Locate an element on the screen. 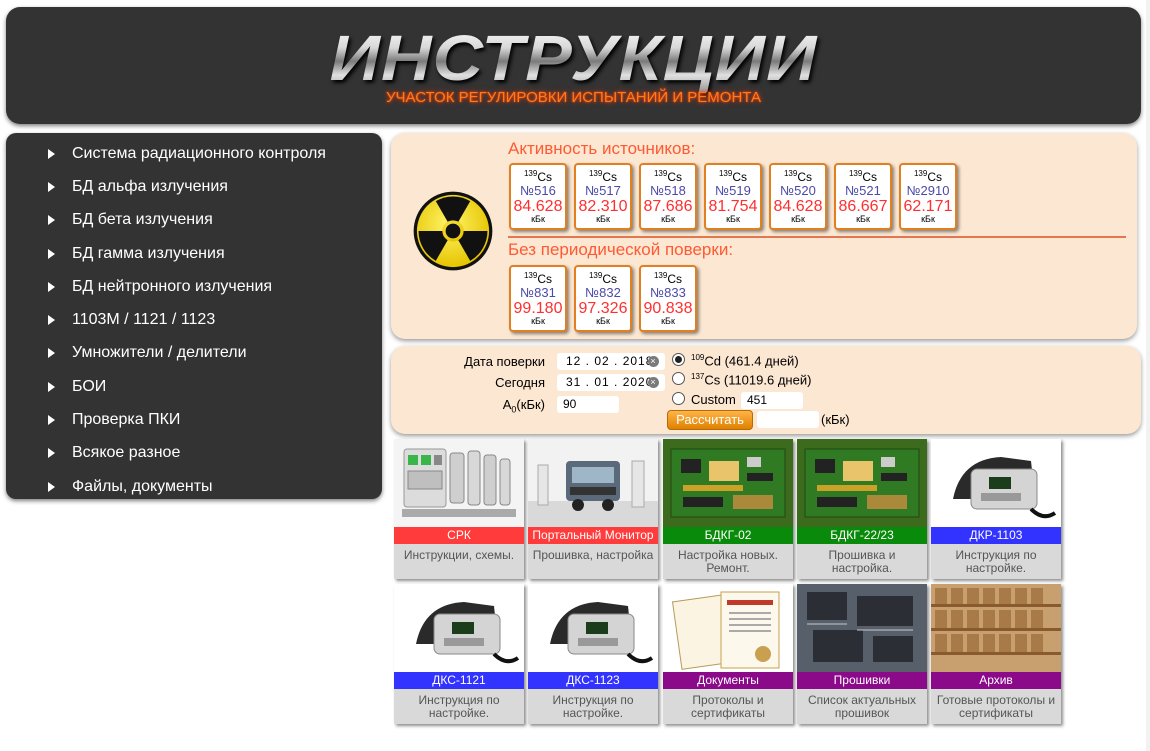 This screenshot has height=751, width=1150. result-output is located at coordinates (788, 419).